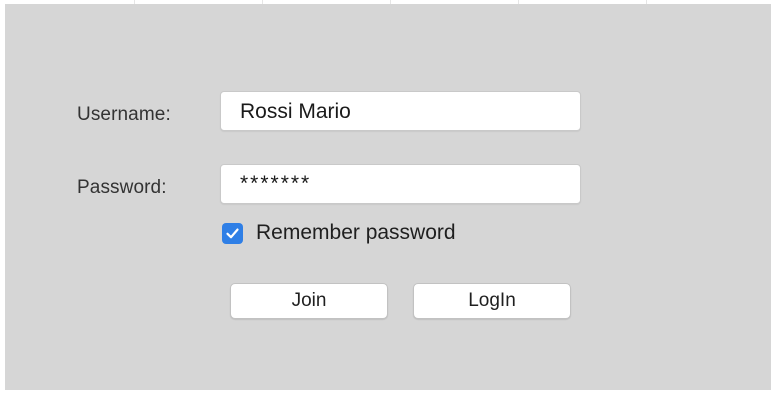  Describe the element at coordinates (400, 111) in the screenshot. I see `username-field: Rossi Mario` at that location.